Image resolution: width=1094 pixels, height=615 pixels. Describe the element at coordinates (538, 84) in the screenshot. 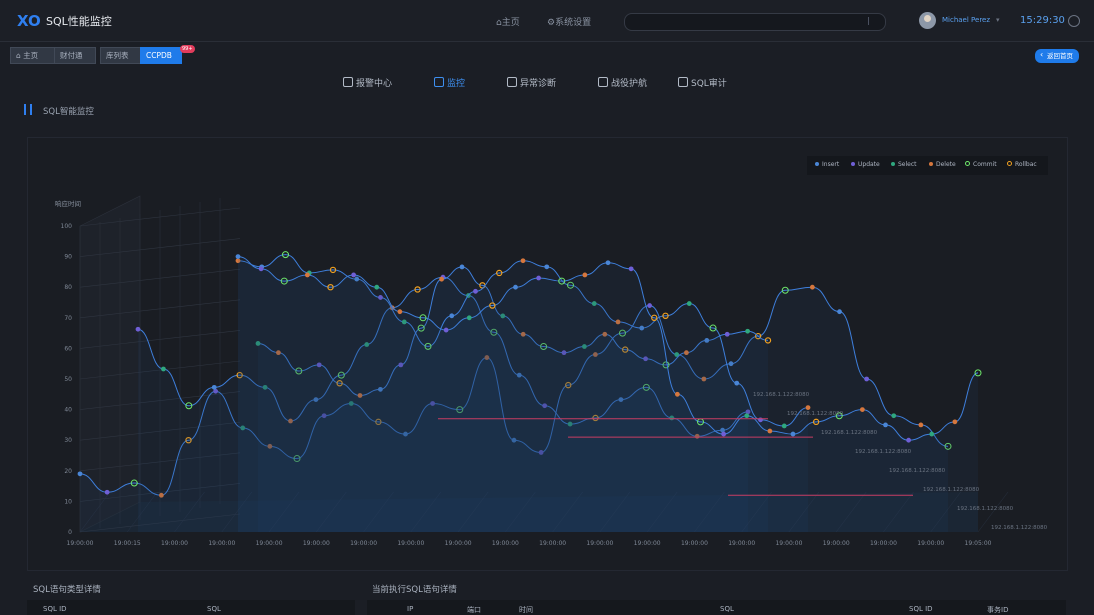

I see `tab-label: 异常诊断` at that location.